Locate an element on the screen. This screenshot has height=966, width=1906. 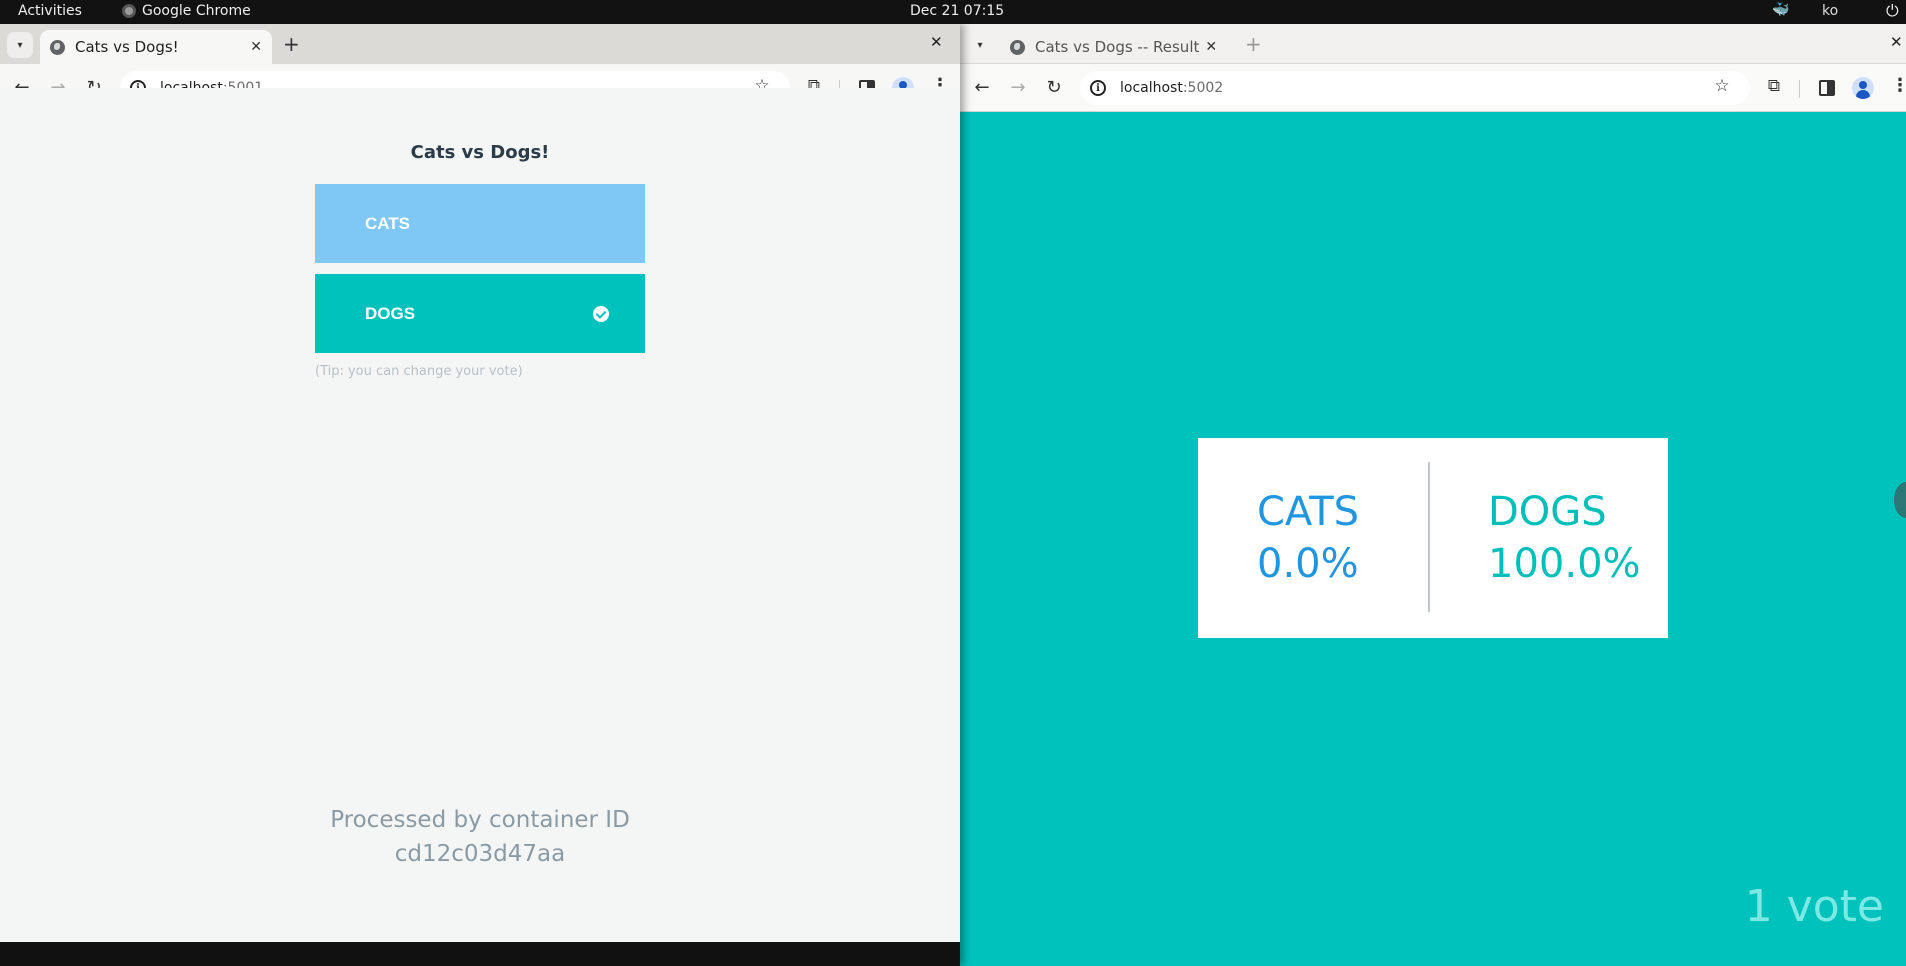
site-info-icon: i is located at coordinates (1098, 88).